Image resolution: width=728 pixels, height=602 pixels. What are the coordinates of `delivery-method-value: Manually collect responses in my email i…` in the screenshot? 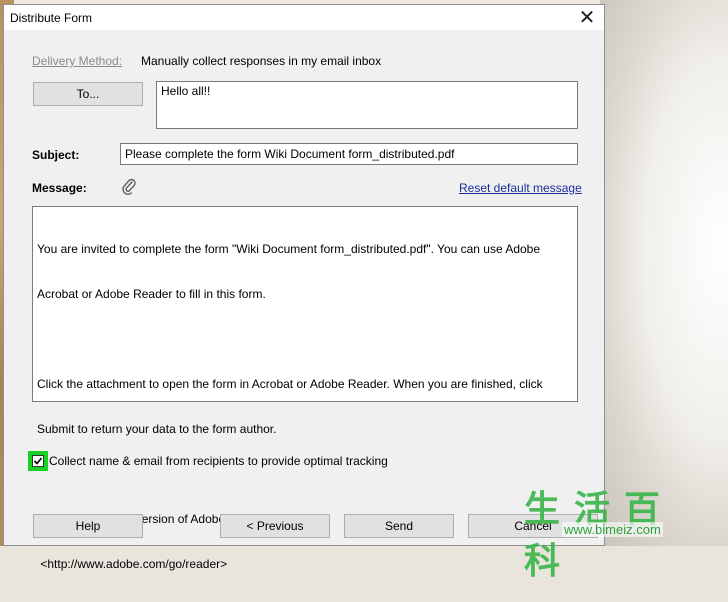 It's located at (261, 61).